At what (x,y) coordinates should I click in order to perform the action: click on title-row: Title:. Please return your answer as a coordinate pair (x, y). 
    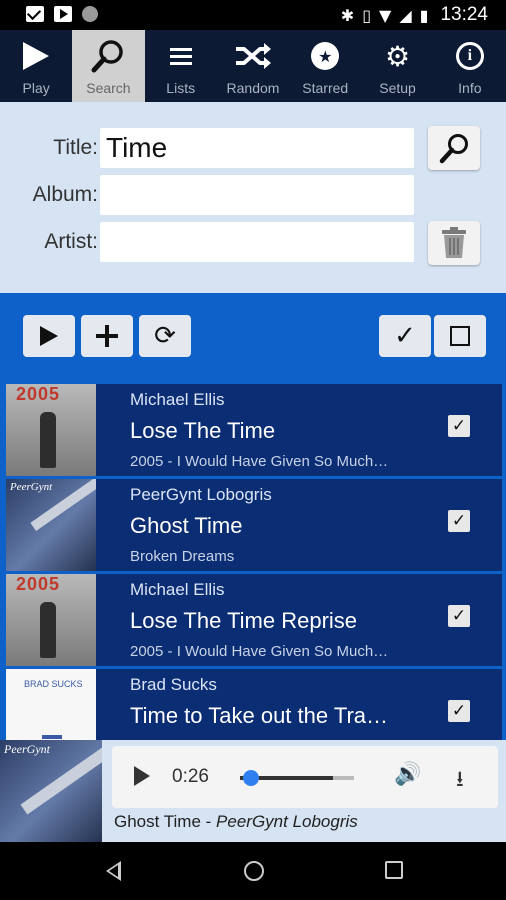
    Looking at the image, I should click on (210, 148).